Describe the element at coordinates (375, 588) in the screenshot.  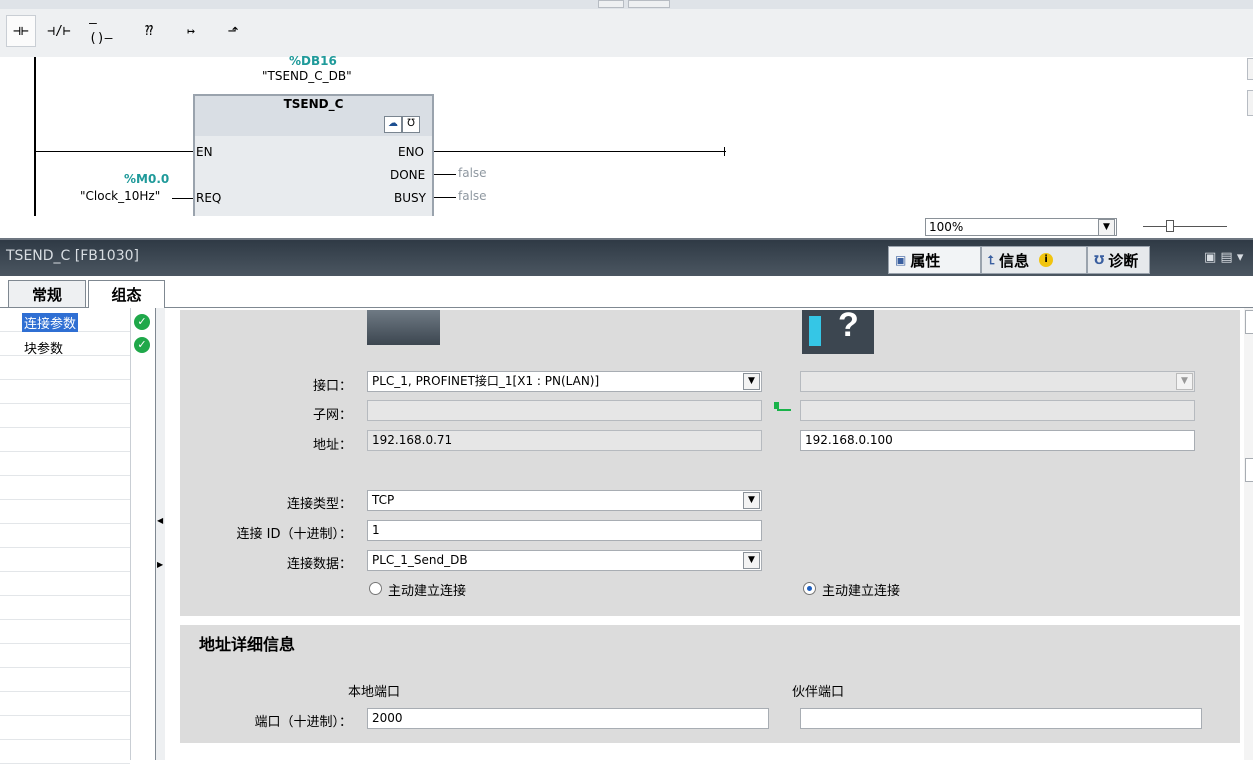
I see `local-active-radio` at that location.